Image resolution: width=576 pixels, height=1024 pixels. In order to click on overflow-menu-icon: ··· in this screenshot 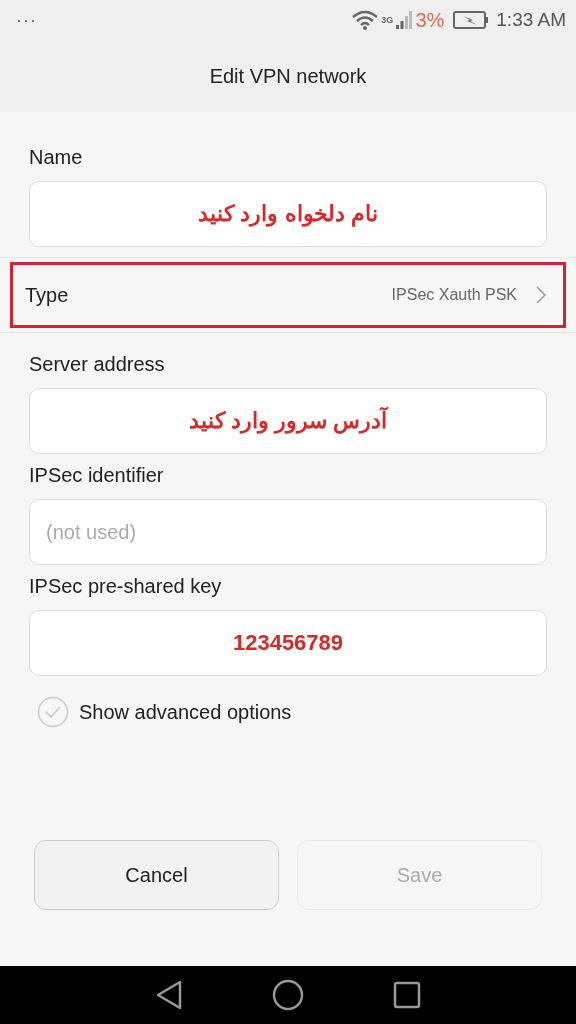, I will do `click(26, 20)`.